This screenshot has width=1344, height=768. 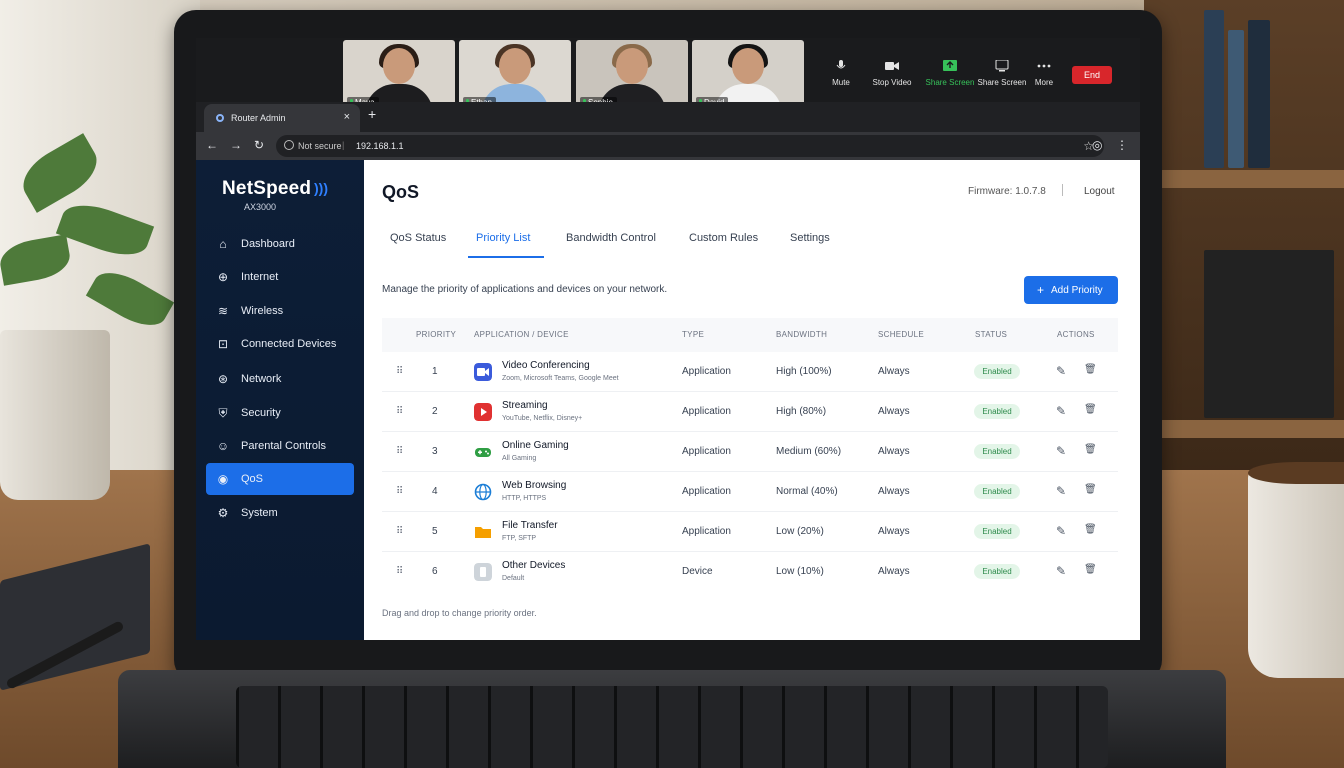 I want to click on row-app-name: Other Devices, so click(x=534, y=565).